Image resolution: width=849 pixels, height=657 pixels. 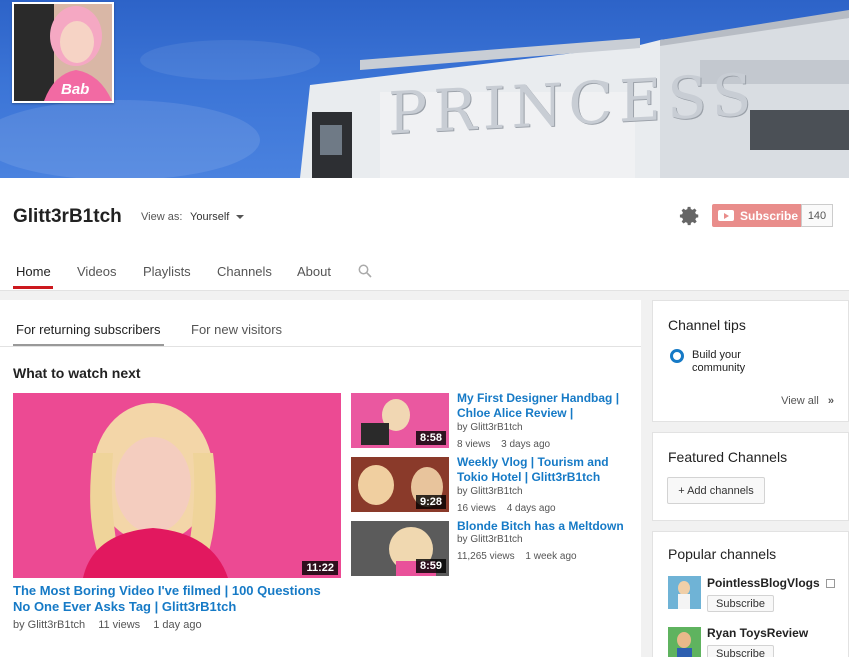 I want to click on video-age: 4 days ago, so click(x=531, y=508).